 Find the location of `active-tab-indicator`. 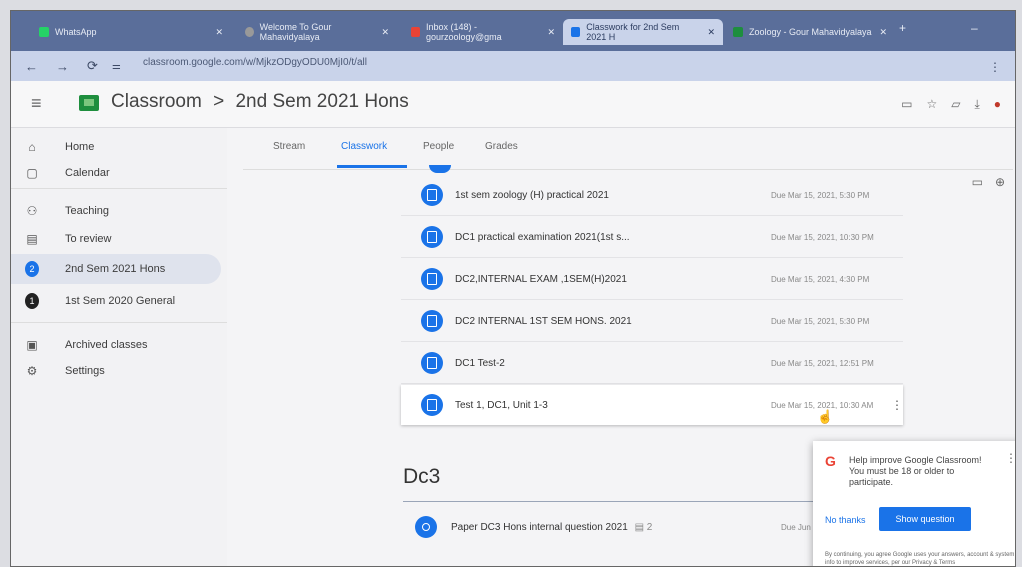

active-tab-indicator is located at coordinates (372, 166).